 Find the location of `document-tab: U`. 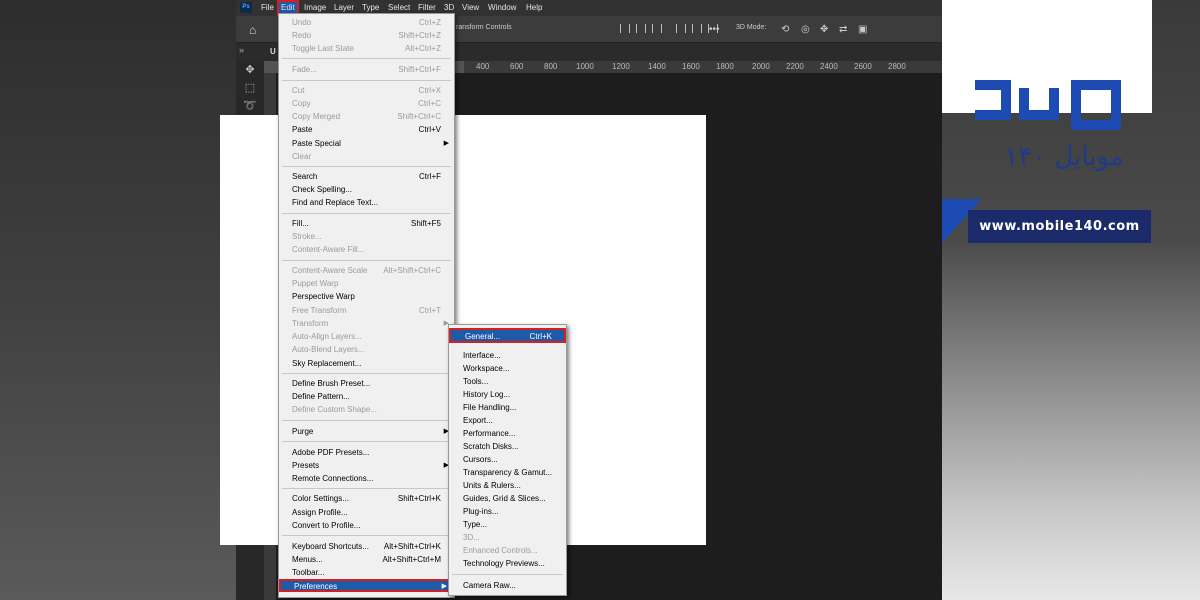

document-tab: U is located at coordinates (273, 51).